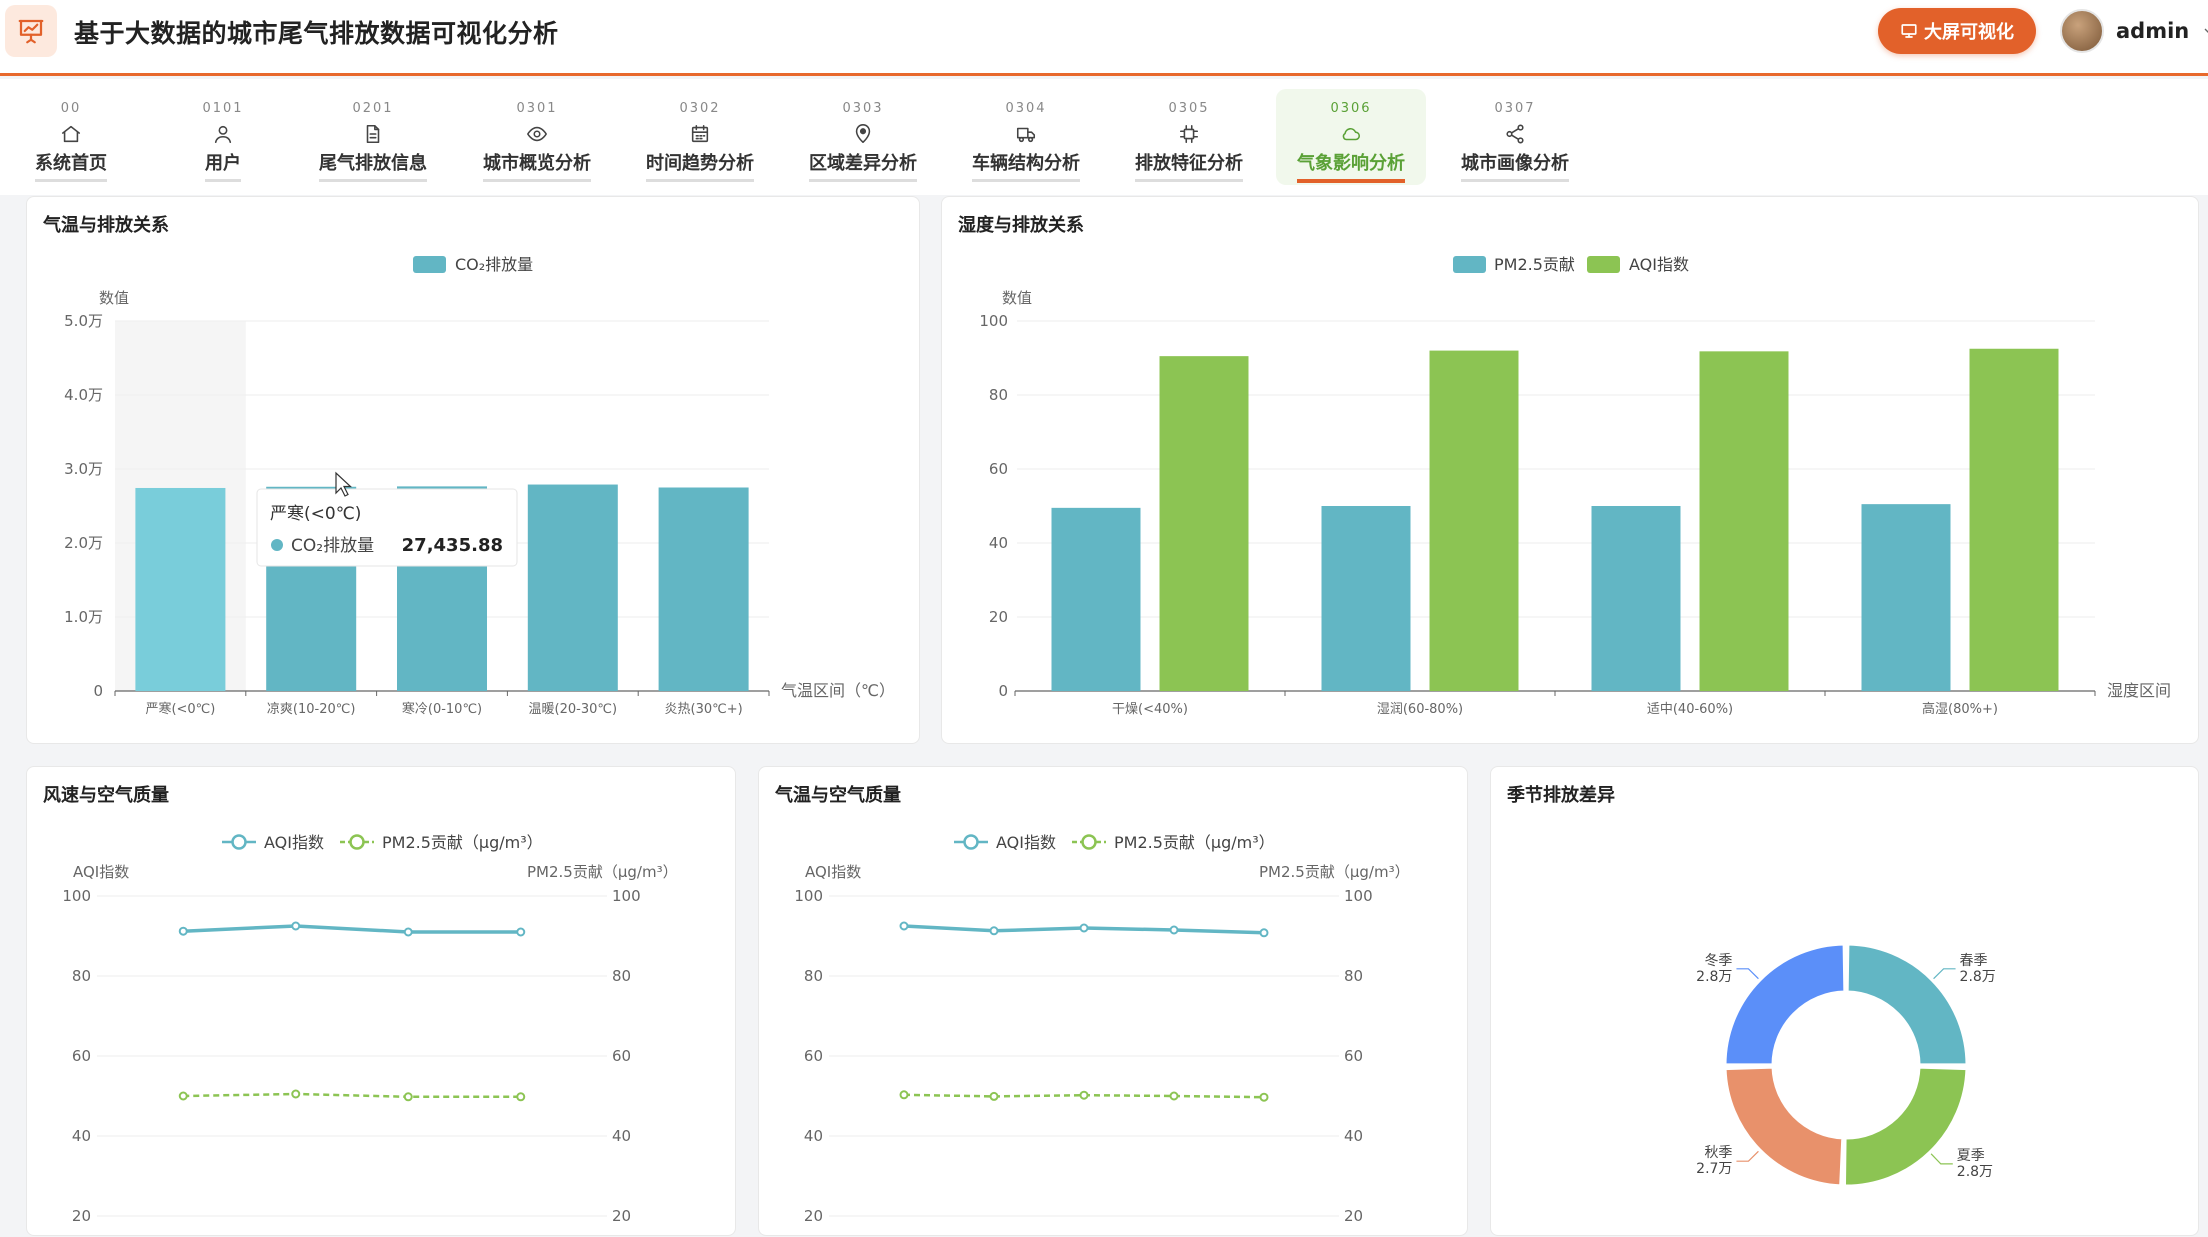 The image size is (2208, 1237). What do you see at coordinates (71, 165) in the screenshot?
I see `nav-label: 系统首页` at bounding box center [71, 165].